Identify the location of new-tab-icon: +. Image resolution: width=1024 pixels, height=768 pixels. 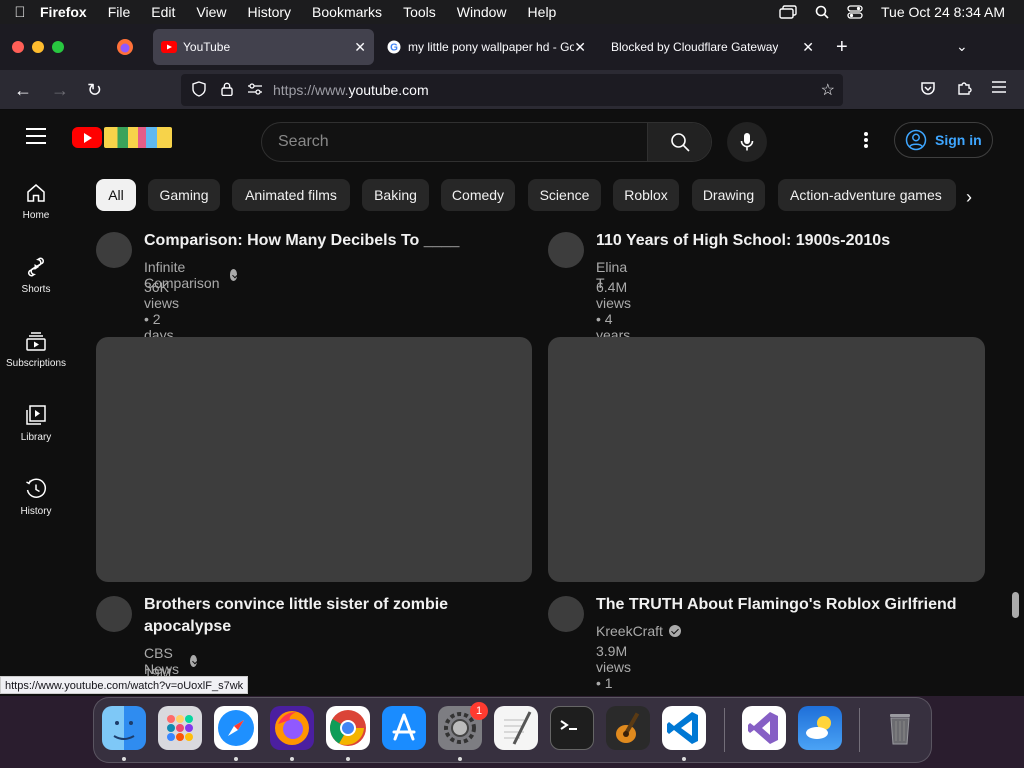
(842, 47).